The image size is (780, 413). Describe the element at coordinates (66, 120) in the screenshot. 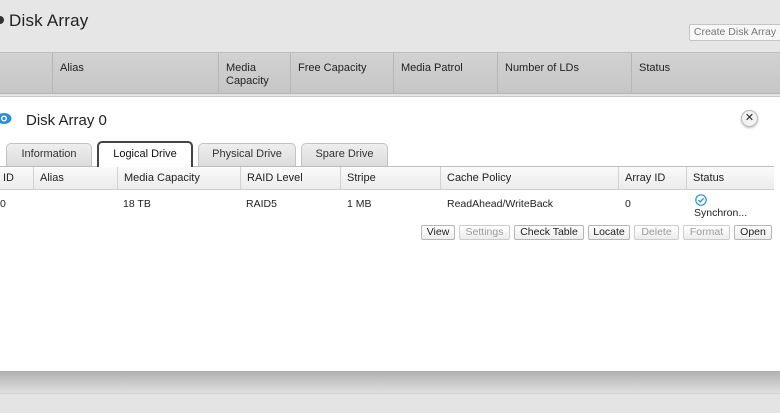

I see `panel-title: Disk Array 0` at that location.